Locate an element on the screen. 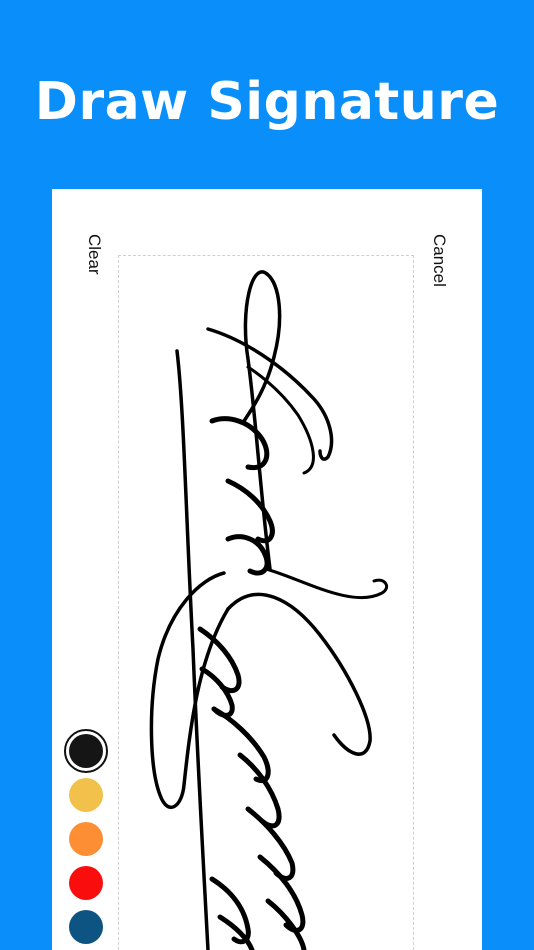 This screenshot has height=950, width=534. clear-button: Clear is located at coordinates (94, 254).